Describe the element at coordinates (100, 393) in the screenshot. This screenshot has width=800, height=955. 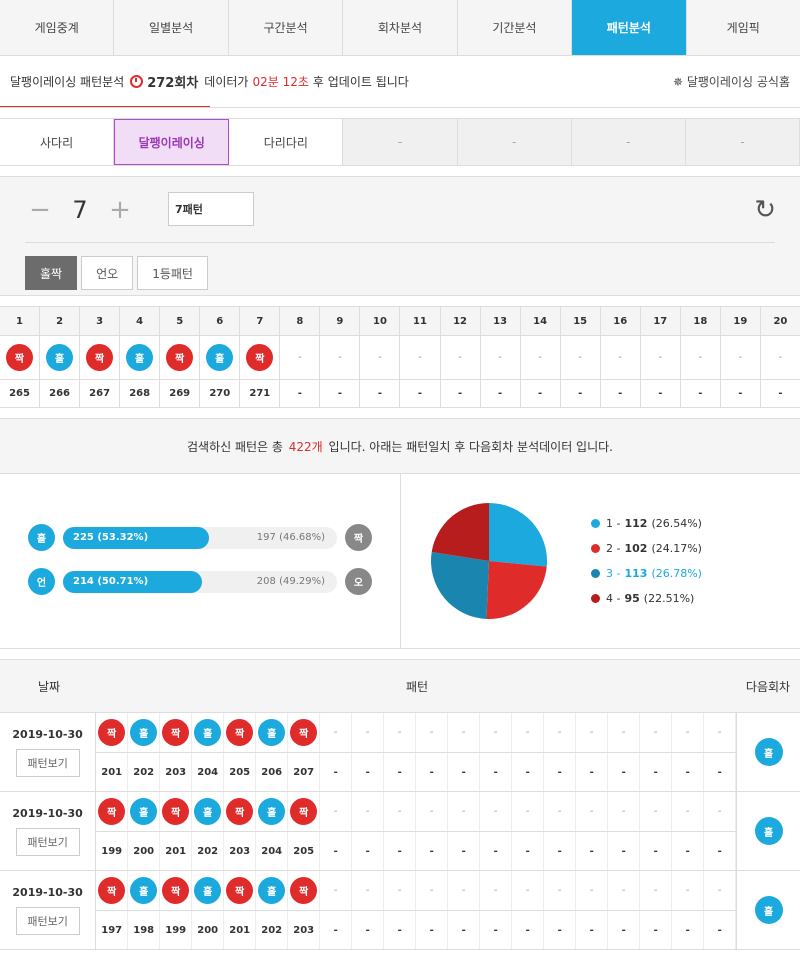
I see `grid-round-cell: 267` at that location.